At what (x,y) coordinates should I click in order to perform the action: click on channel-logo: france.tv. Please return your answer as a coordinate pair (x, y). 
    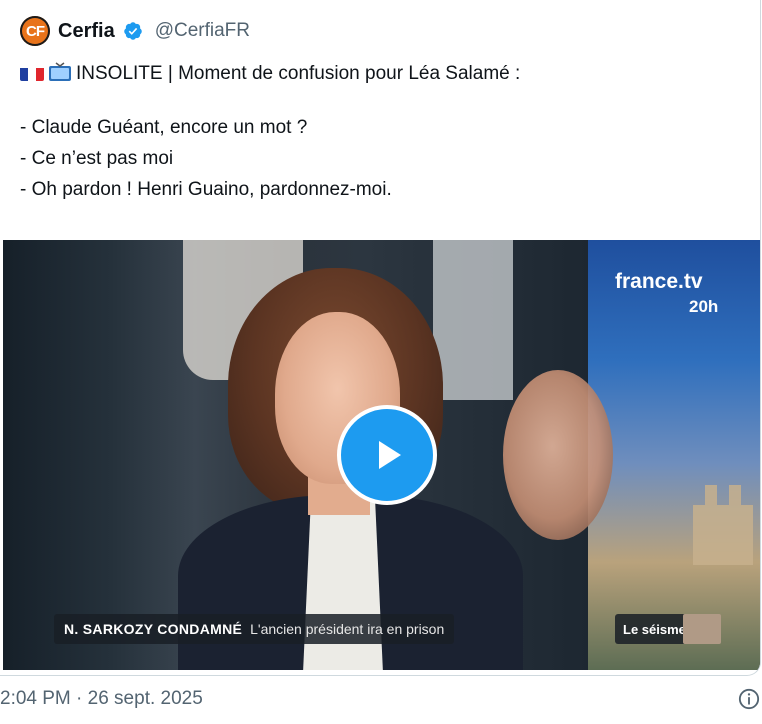
    Looking at the image, I should click on (659, 281).